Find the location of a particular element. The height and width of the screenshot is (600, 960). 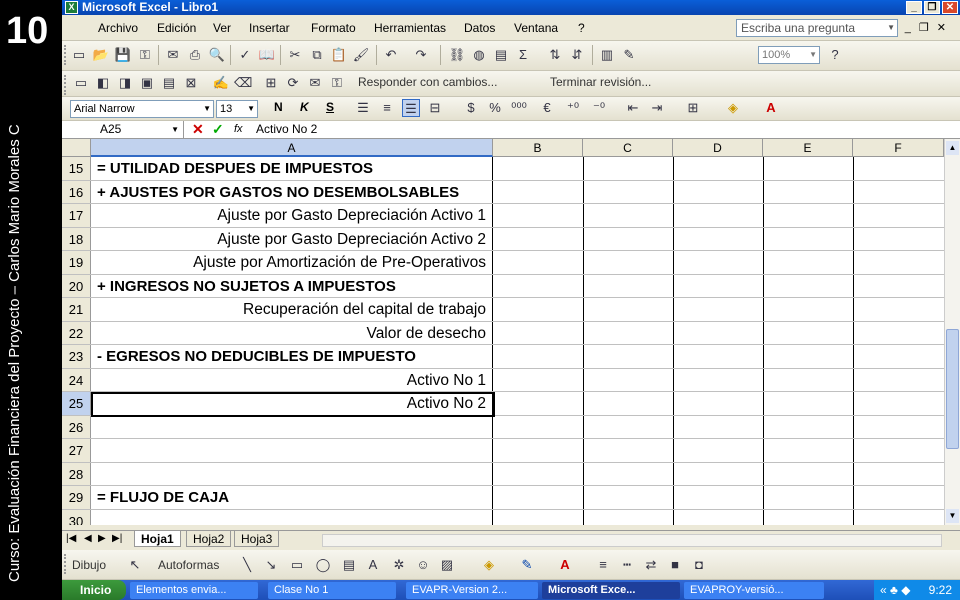

previous-comment-icon: ◧ is located at coordinates (103, 83).